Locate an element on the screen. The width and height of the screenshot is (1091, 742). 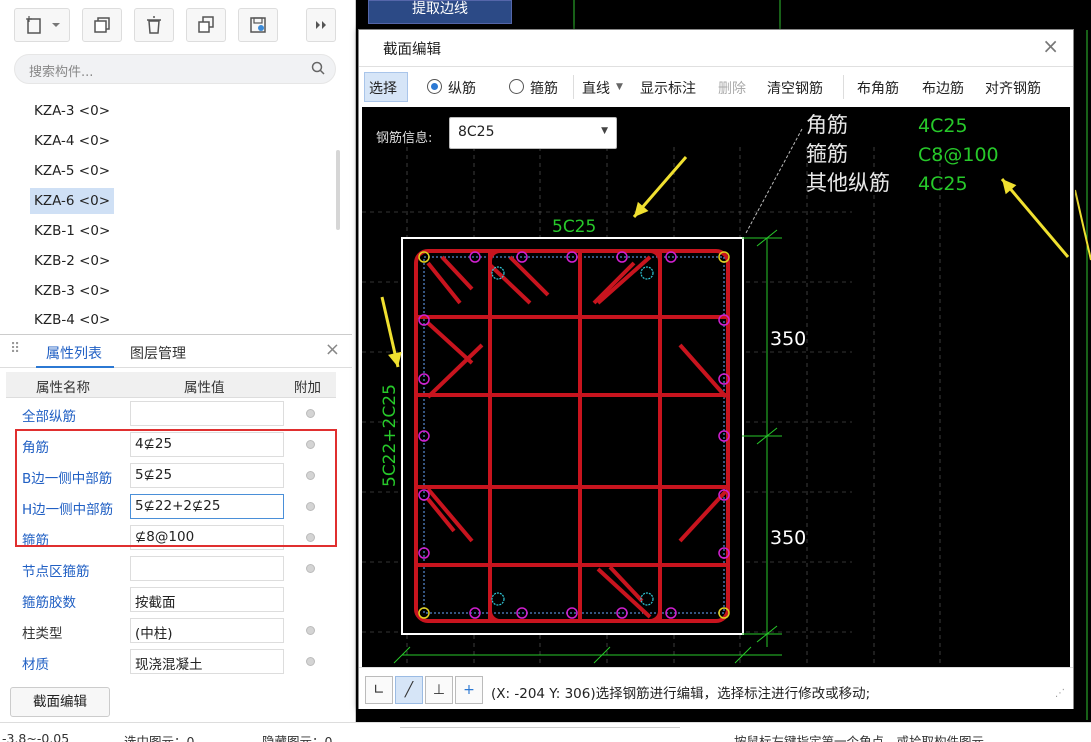
tab-active-indicator is located at coordinates (75, 367).